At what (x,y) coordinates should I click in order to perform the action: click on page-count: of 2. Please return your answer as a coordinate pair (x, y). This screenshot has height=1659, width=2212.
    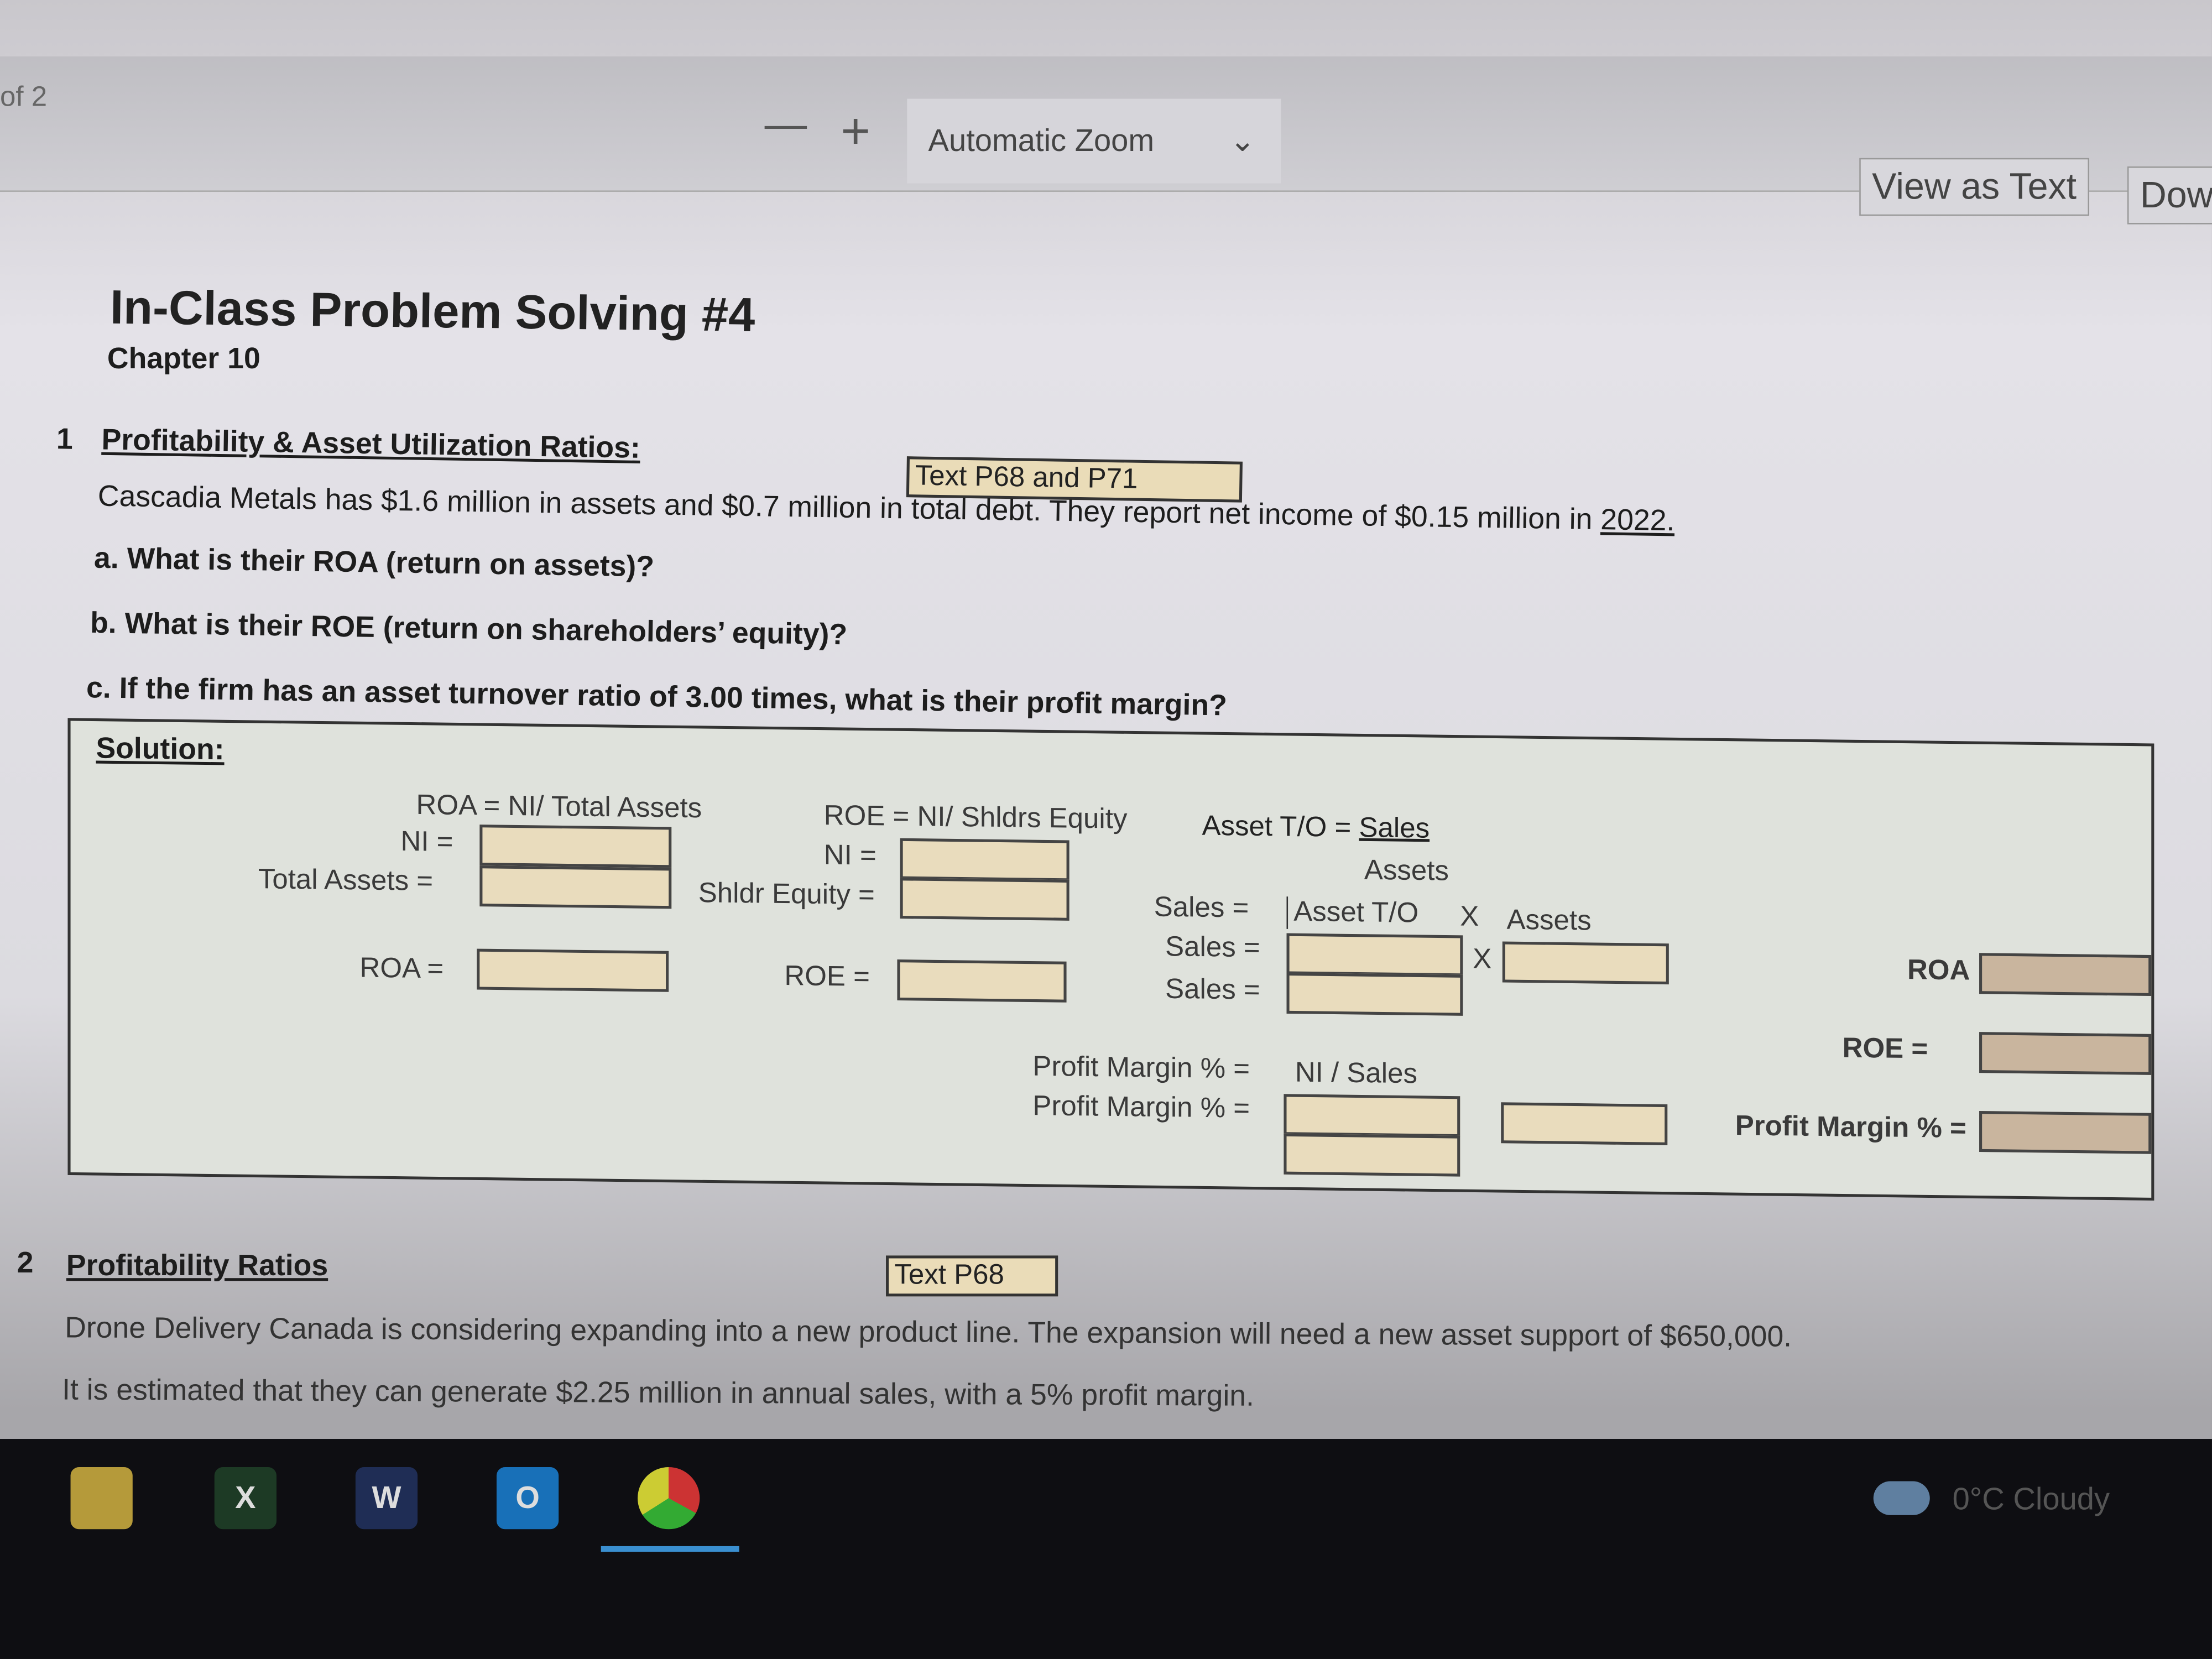
    Looking at the image, I should click on (24, 97).